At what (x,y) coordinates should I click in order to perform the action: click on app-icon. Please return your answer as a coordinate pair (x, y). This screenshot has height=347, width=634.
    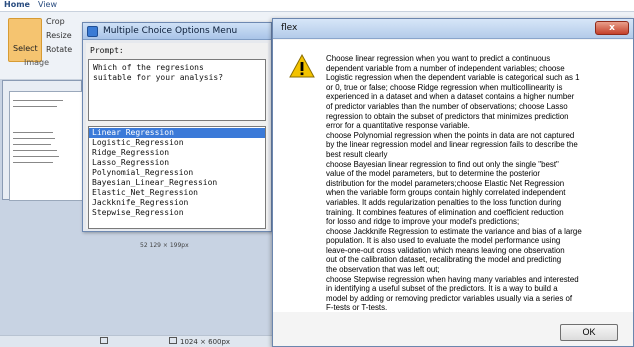
    Looking at the image, I should click on (92, 31).